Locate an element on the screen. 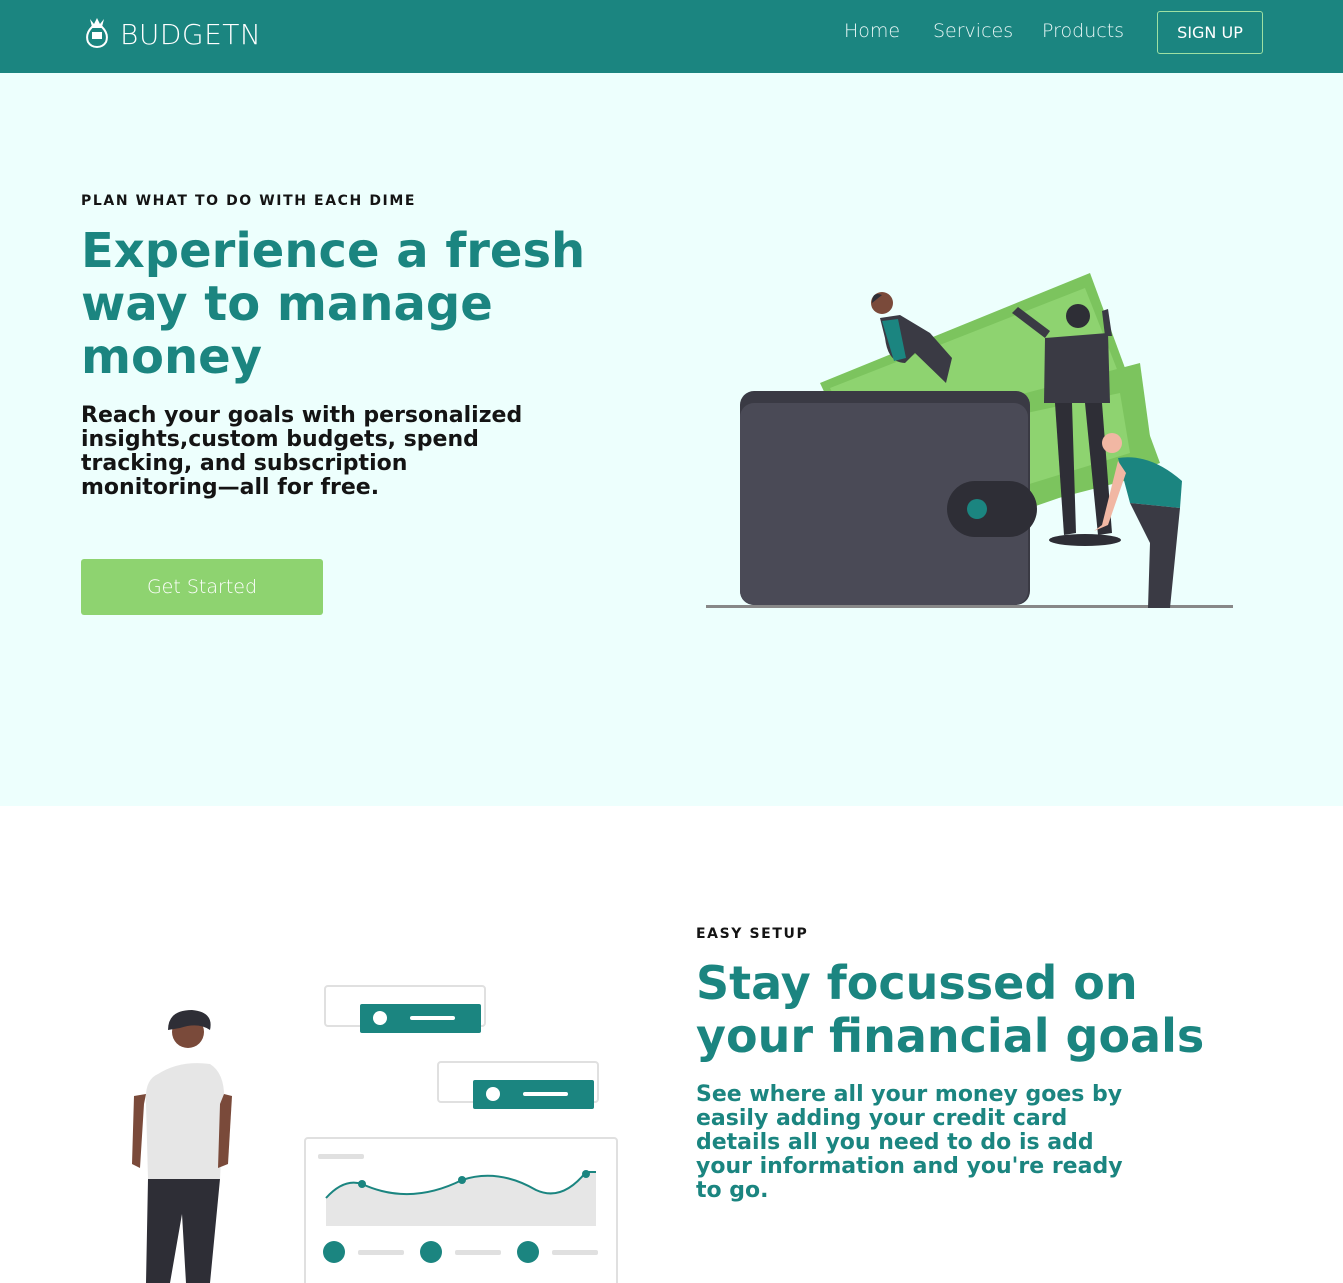 The image size is (1343, 1283). brand-name: BUDGETN is located at coordinates (191, 34).